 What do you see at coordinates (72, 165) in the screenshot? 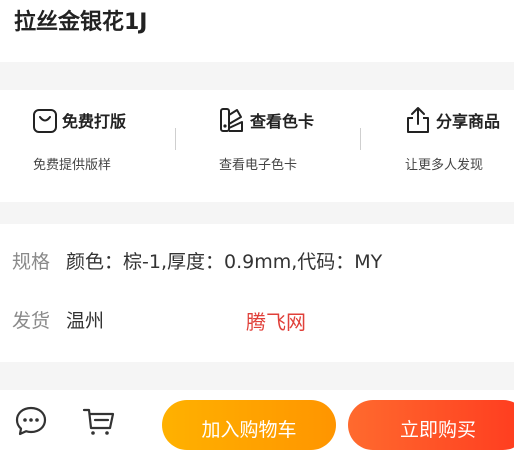
I see `service-subtitle: 免费提供版样` at bounding box center [72, 165].